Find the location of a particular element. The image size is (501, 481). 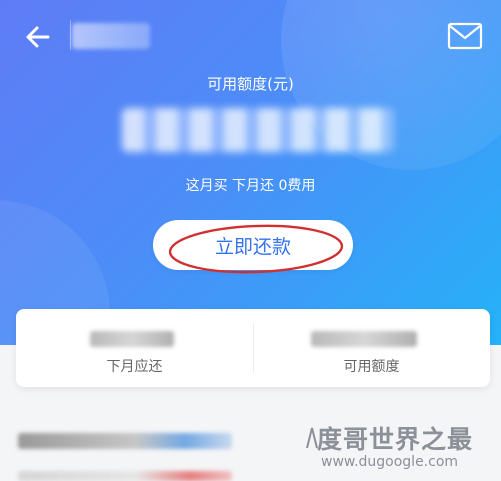

watermark-title: 度哥世界之最 is located at coordinates (395, 439).